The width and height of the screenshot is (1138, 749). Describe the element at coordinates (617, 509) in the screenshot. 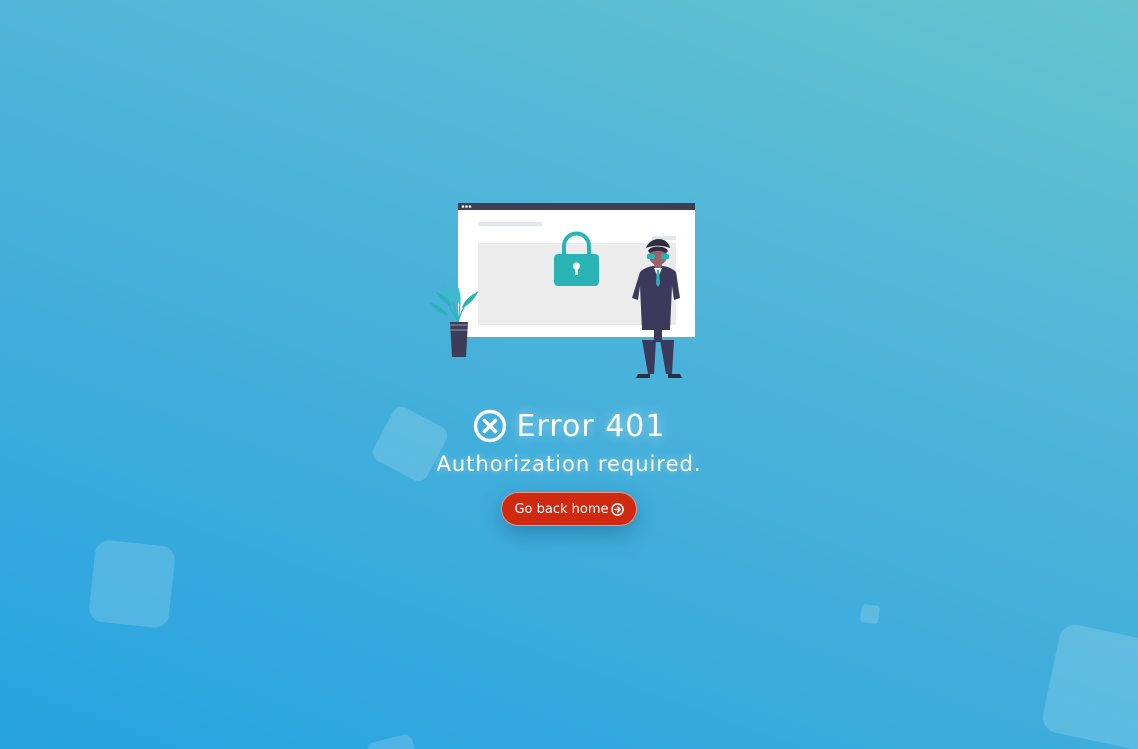

I see `circle-arrow-right-icon` at that location.